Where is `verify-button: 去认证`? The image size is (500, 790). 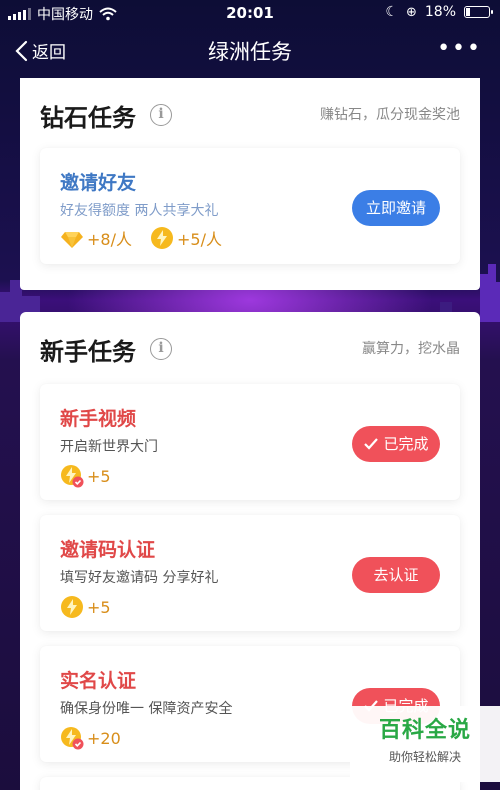
verify-button: 去认证 is located at coordinates (396, 575).